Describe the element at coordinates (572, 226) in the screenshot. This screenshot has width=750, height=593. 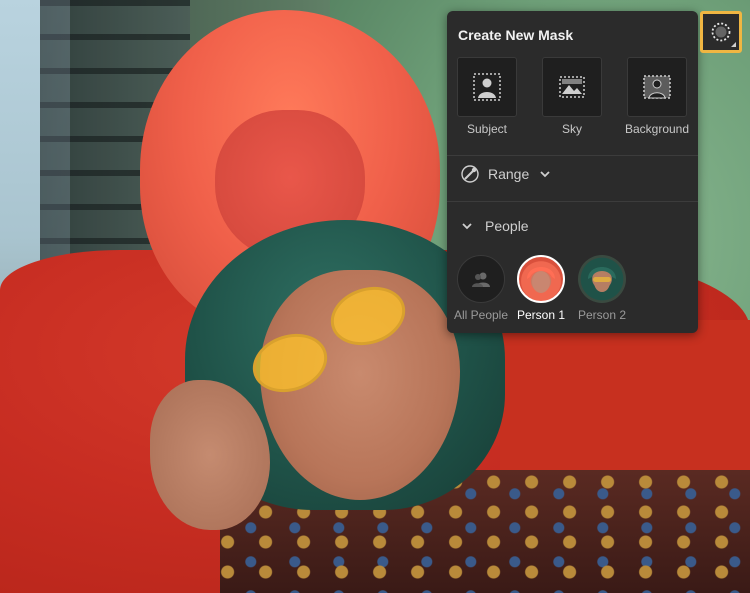
I see `people-row: People` at that location.